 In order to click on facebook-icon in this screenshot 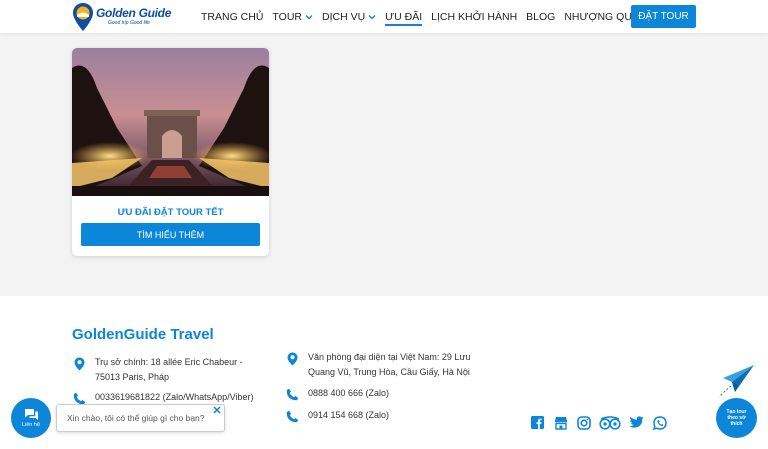, I will do `click(537, 422)`.